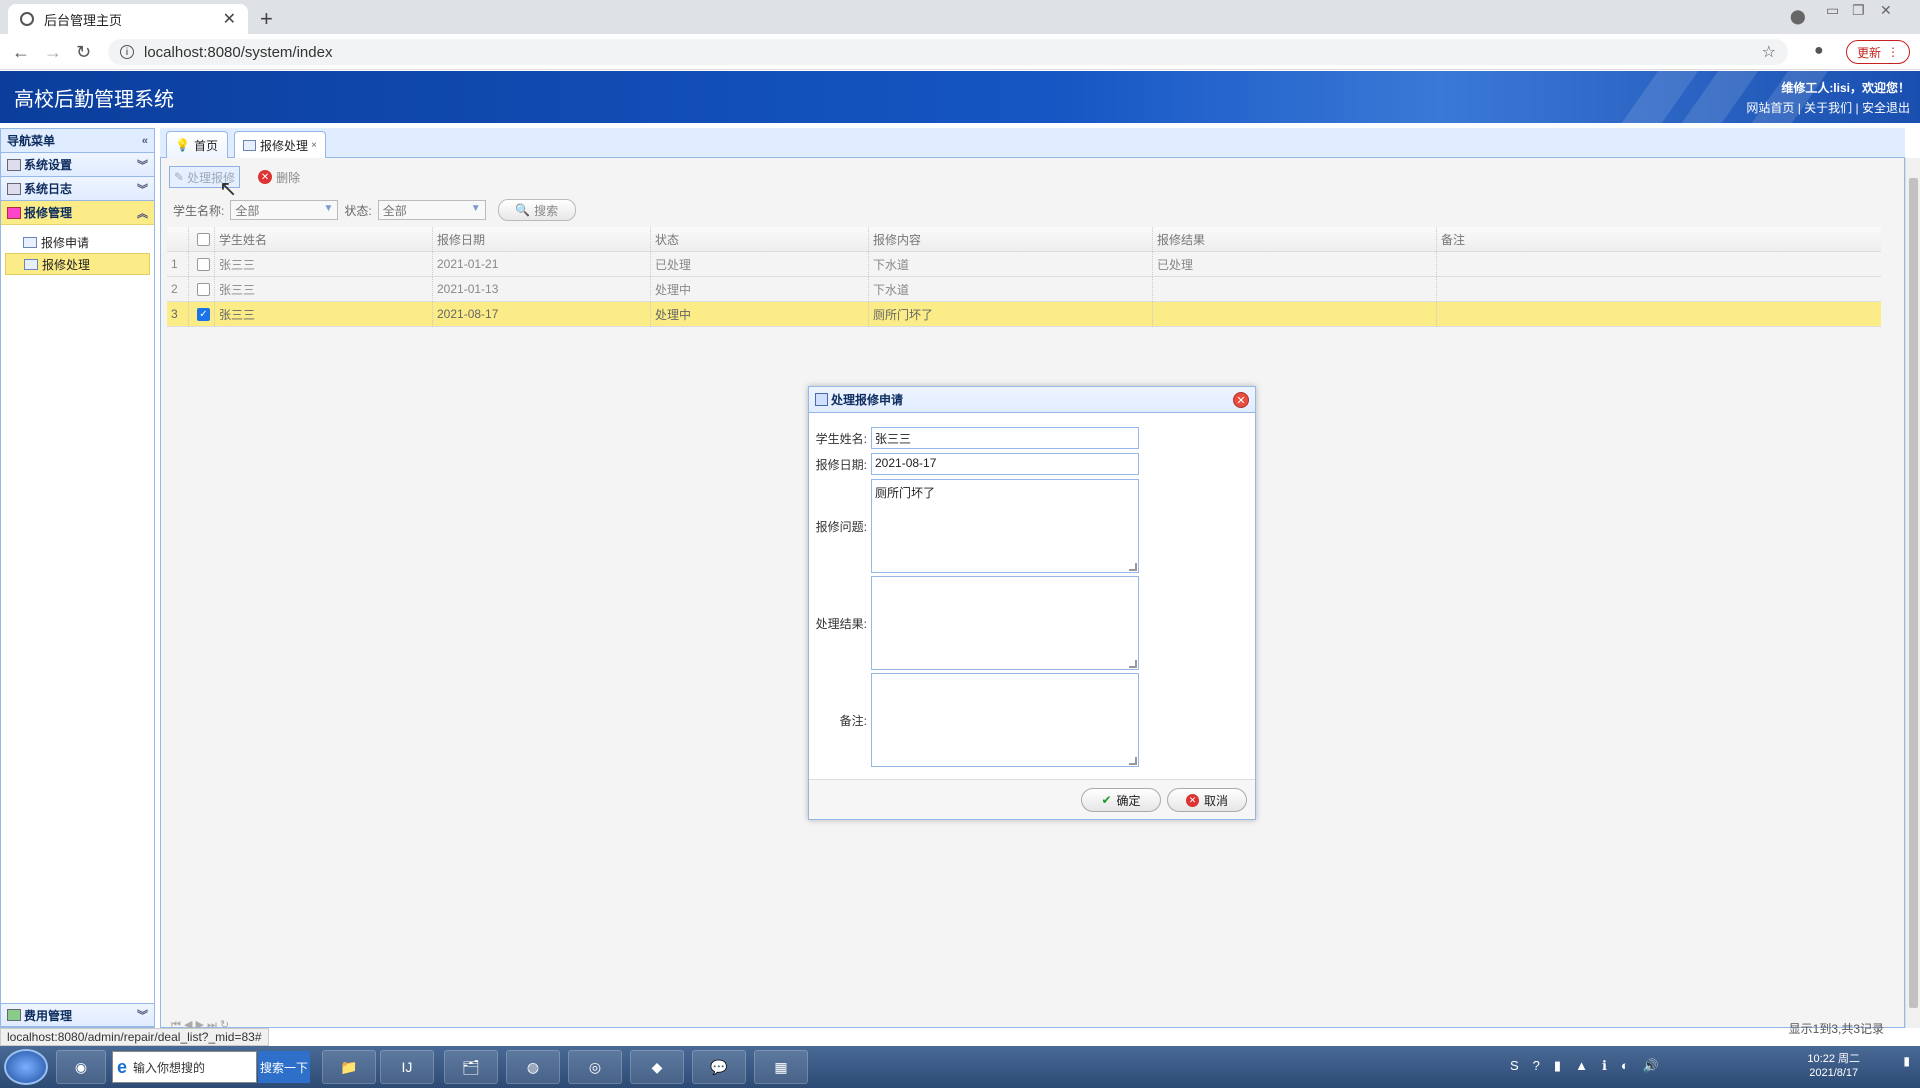 This screenshot has height=1088, width=1920. What do you see at coordinates (1581, 1066) in the screenshot?
I see `tray-expand-icon: ▲` at bounding box center [1581, 1066].